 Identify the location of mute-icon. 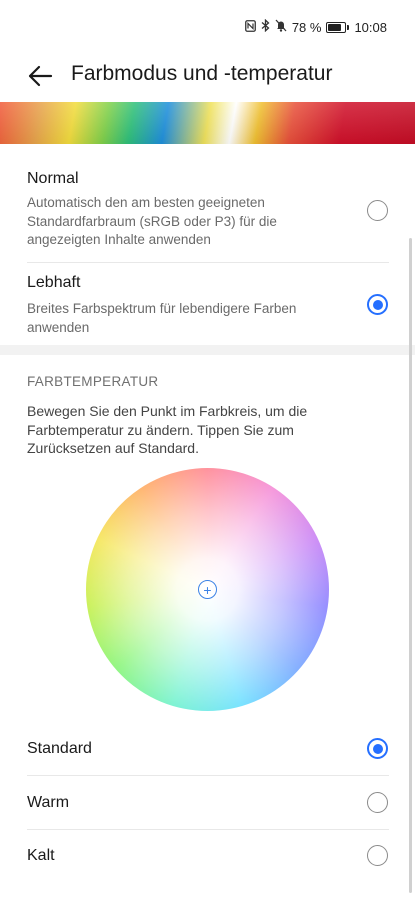
(281, 27).